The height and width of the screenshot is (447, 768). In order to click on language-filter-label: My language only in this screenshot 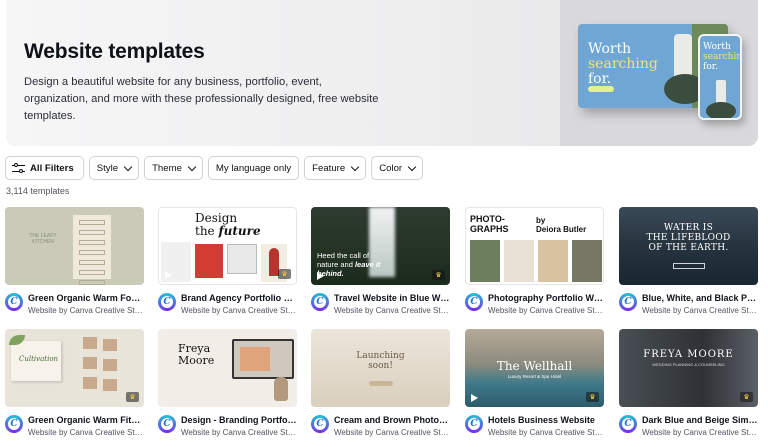, I will do `click(253, 168)`.